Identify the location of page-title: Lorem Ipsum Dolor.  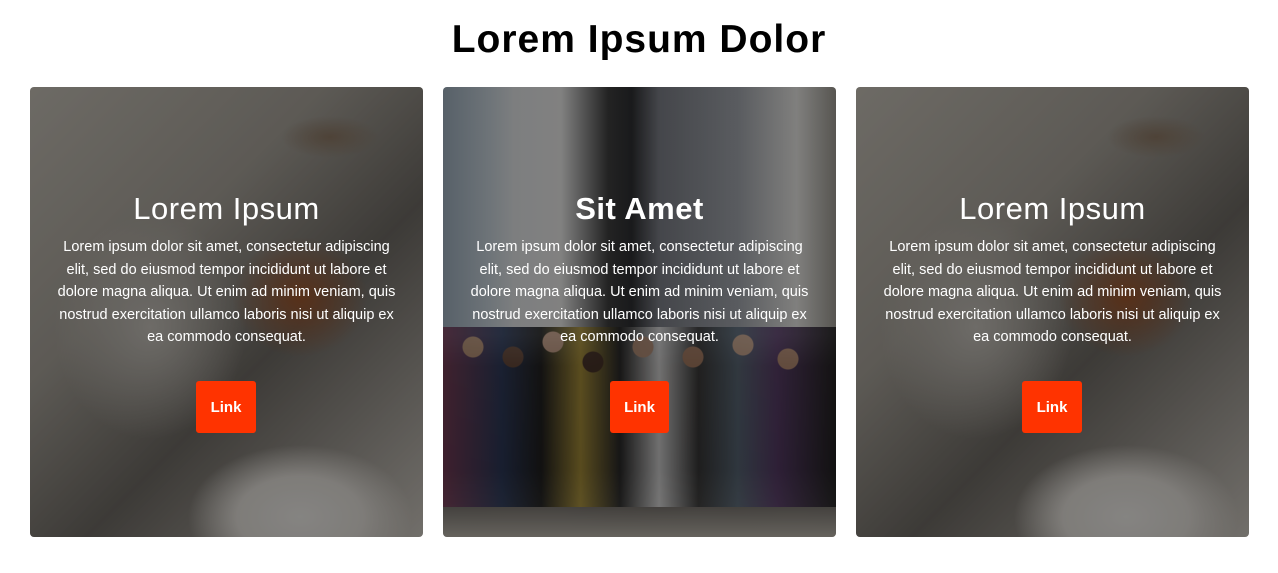
(639, 39).